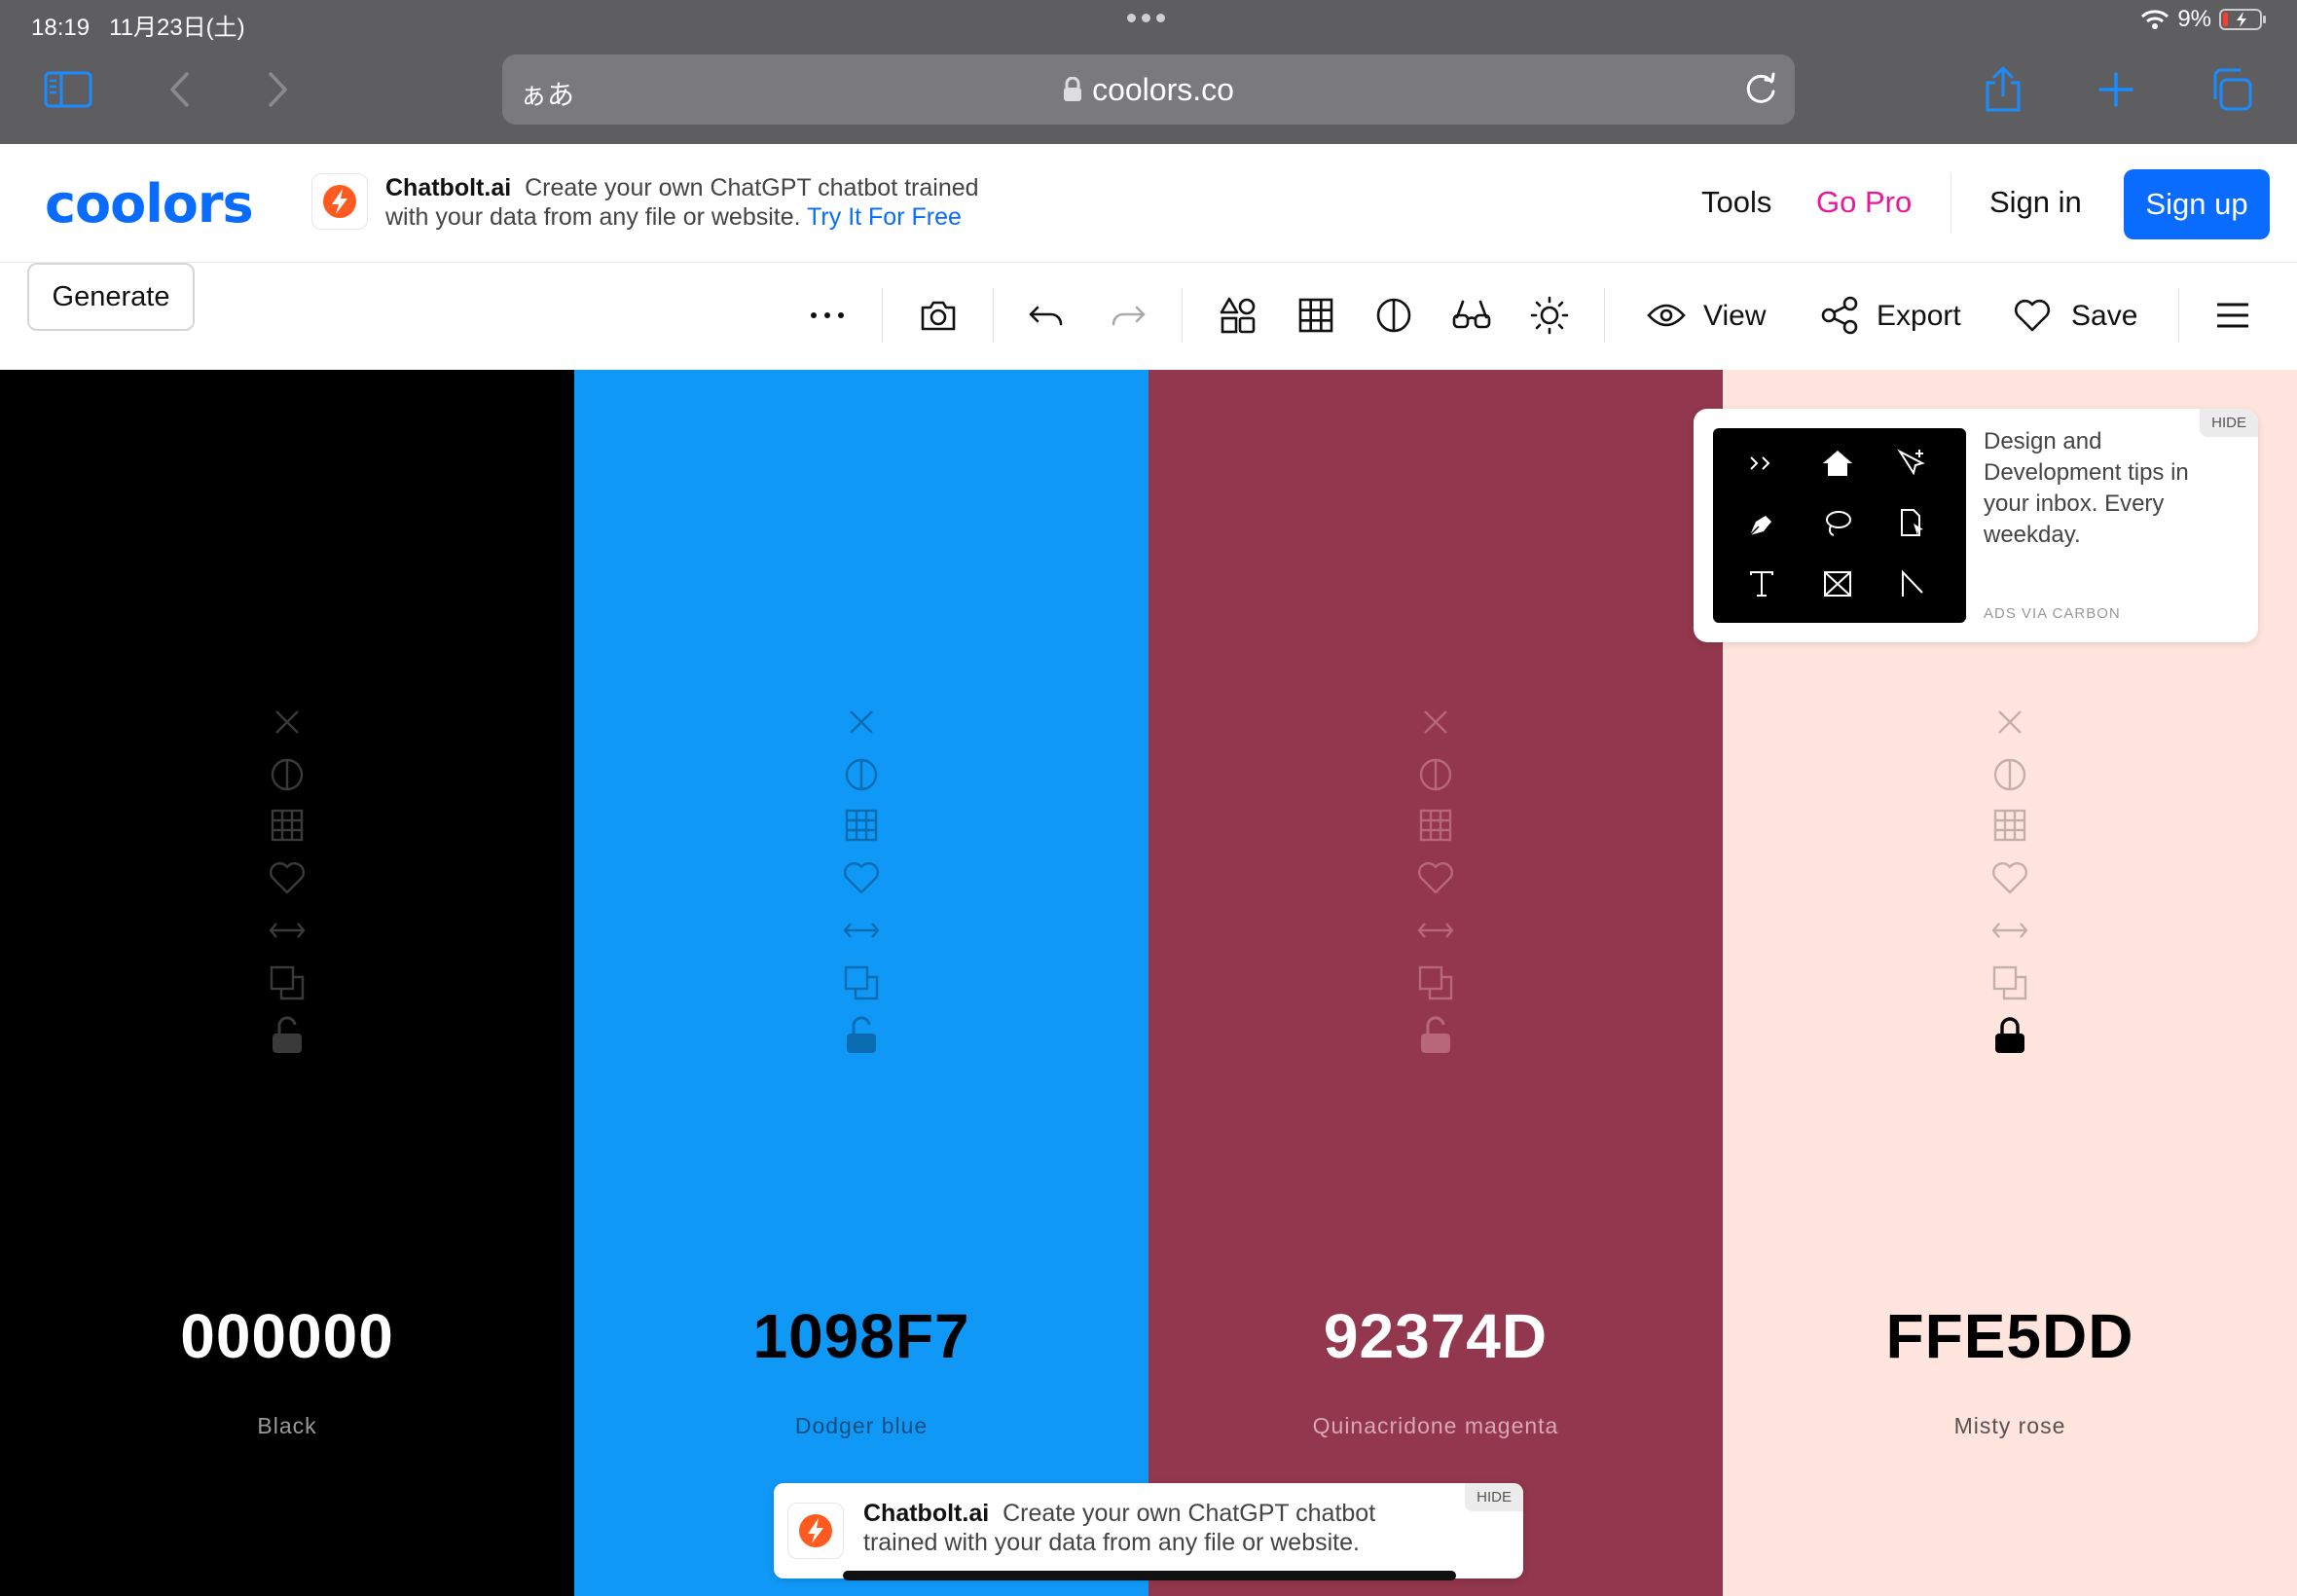  Describe the element at coordinates (287, 1336) in the screenshot. I see `swatch-hex: 000000` at that location.